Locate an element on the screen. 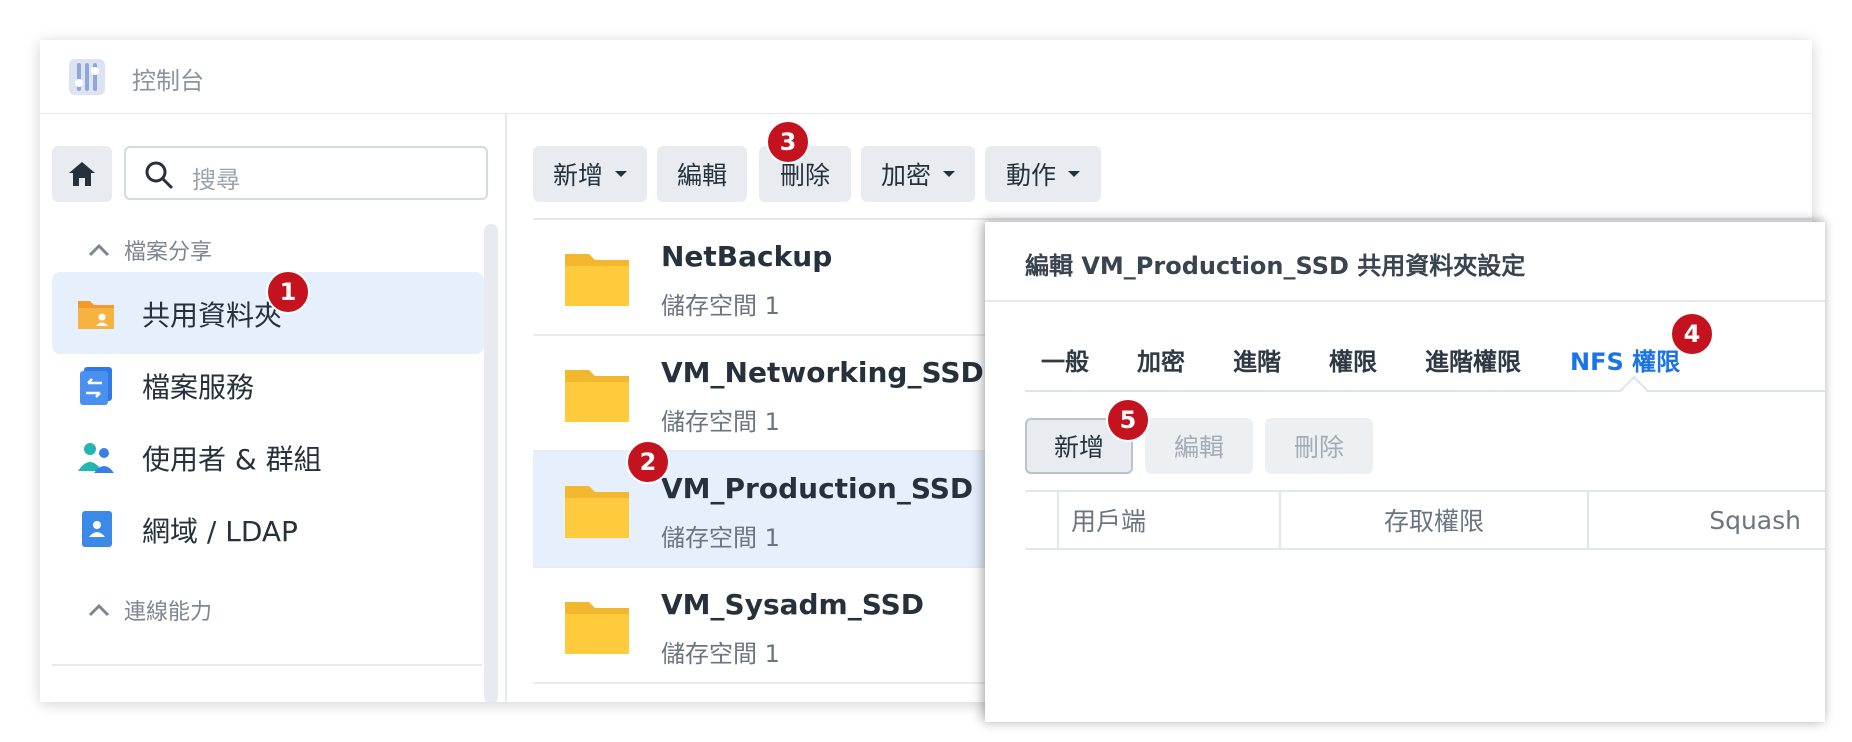 The image size is (1852, 742). encrypt-label: 加密 is located at coordinates (905, 175).